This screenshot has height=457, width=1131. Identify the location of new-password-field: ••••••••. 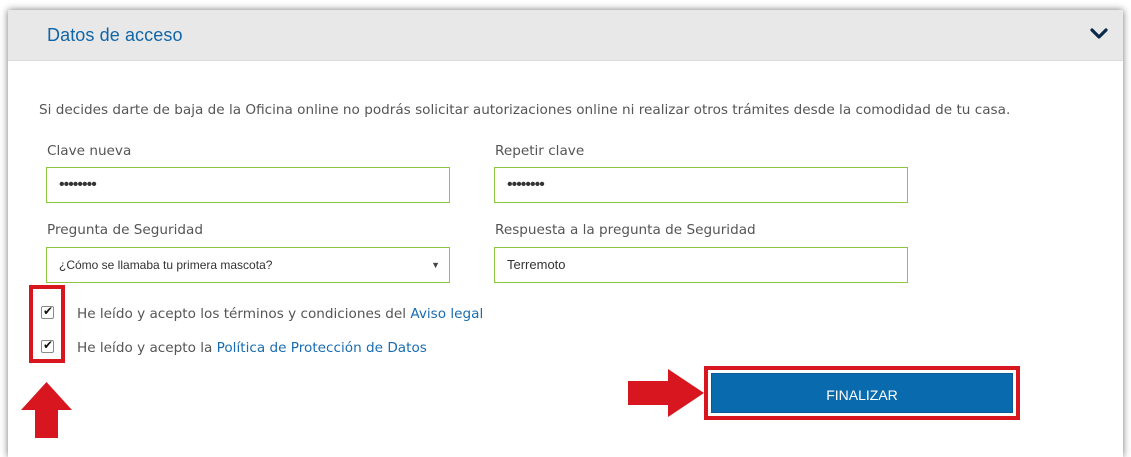
(248, 185).